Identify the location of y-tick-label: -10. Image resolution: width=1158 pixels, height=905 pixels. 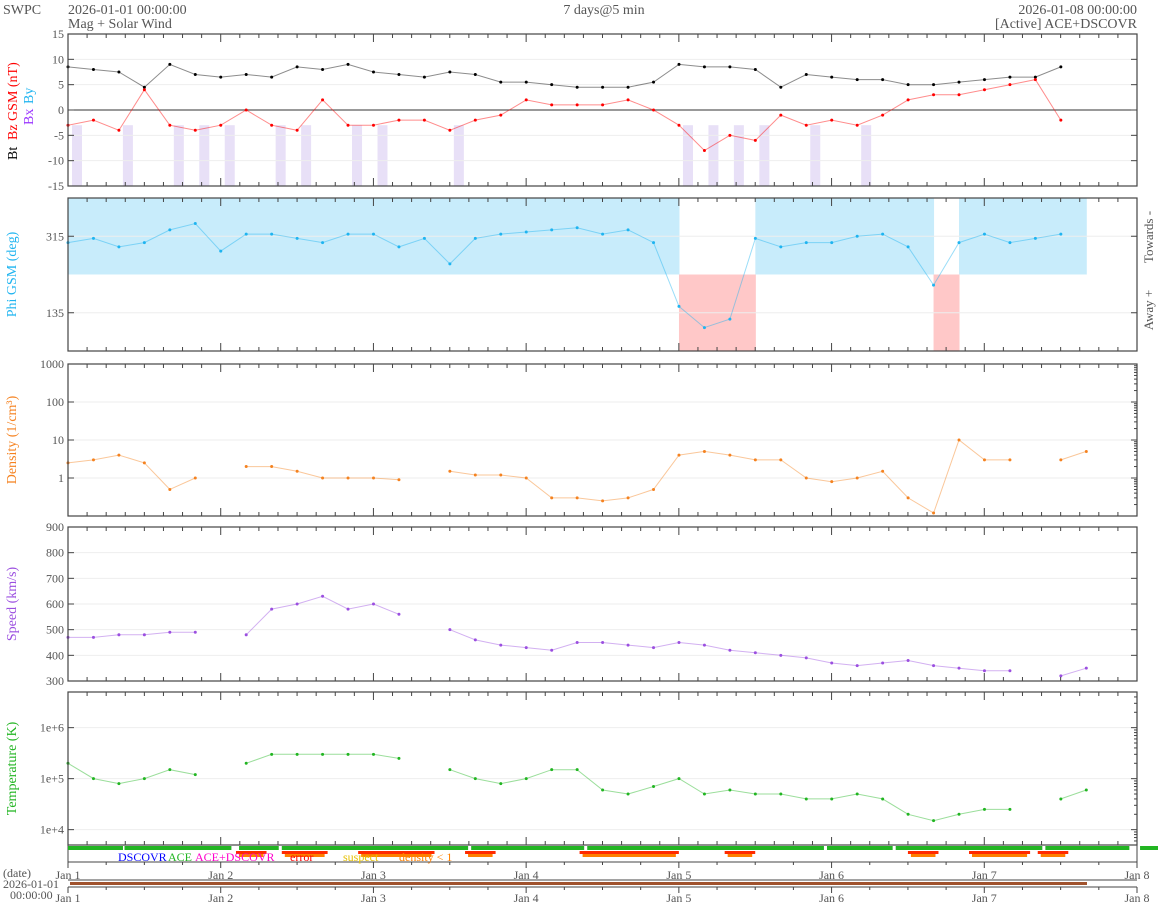
(56, 161).